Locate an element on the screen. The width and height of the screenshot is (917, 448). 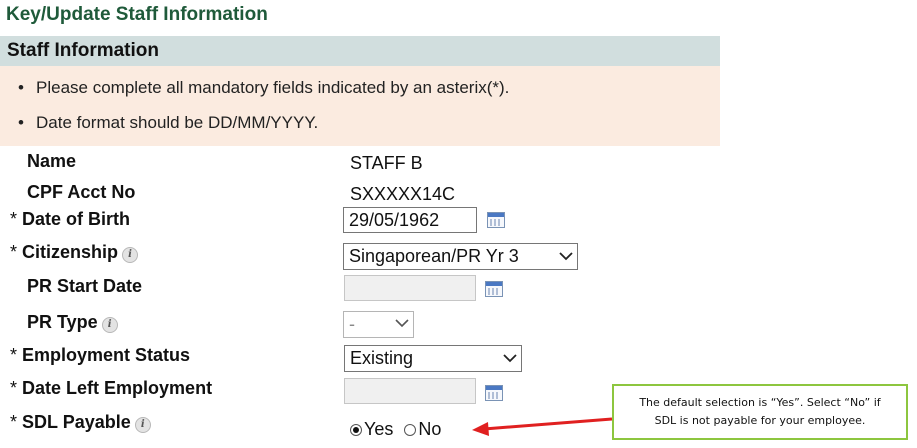
sdl-payable-radio-group: Yes No is located at coordinates (398, 430).